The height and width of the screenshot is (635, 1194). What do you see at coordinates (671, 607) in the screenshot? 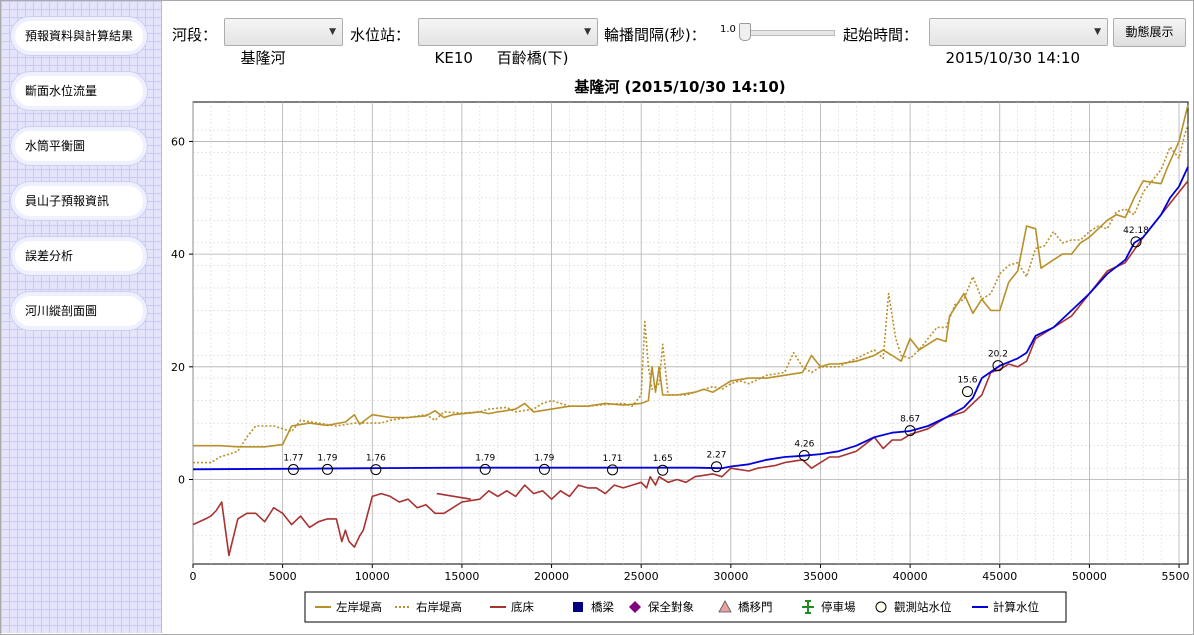
I see `legend-label: 保全對象` at bounding box center [671, 607].